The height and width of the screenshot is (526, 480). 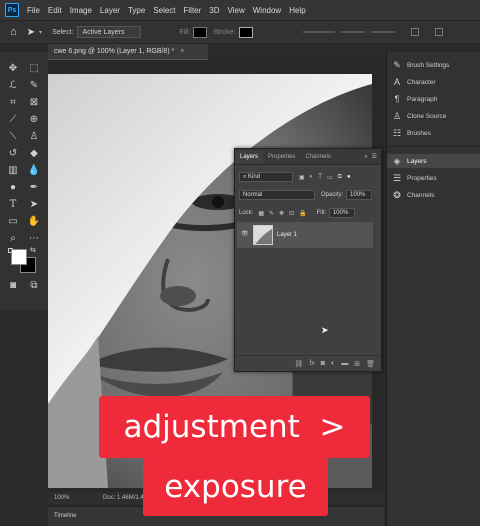 What do you see at coordinates (344, 363) in the screenshot?
I see `new-group-icon: ▬` at bounding box center [344, 363].